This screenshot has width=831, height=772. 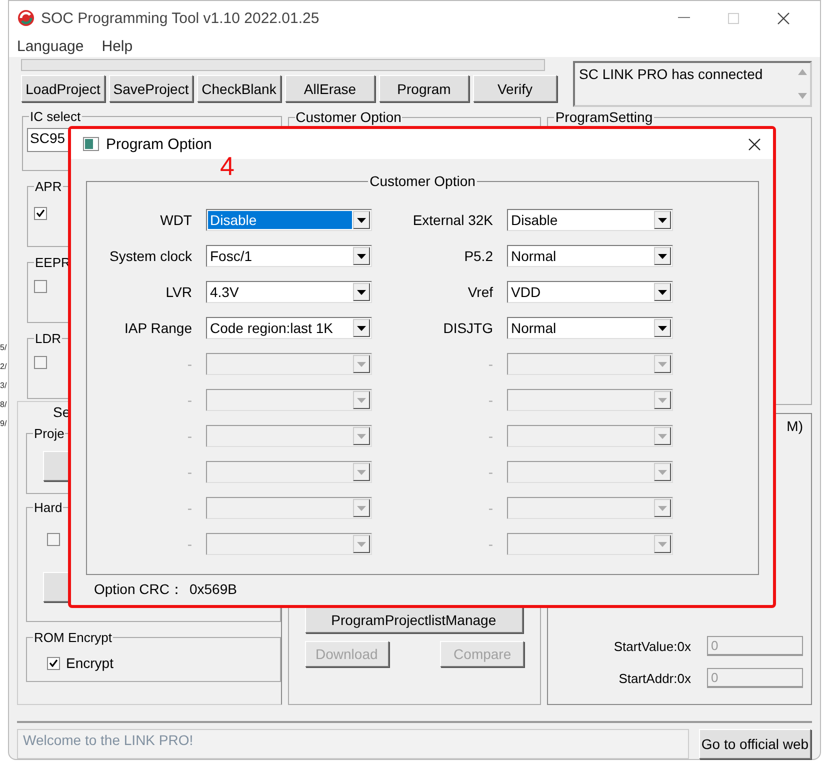 What do you see at coordinates (151, 88) in the screenshot?
I see `toolbar-button: SaveProject` at bounding box center [151, 88].